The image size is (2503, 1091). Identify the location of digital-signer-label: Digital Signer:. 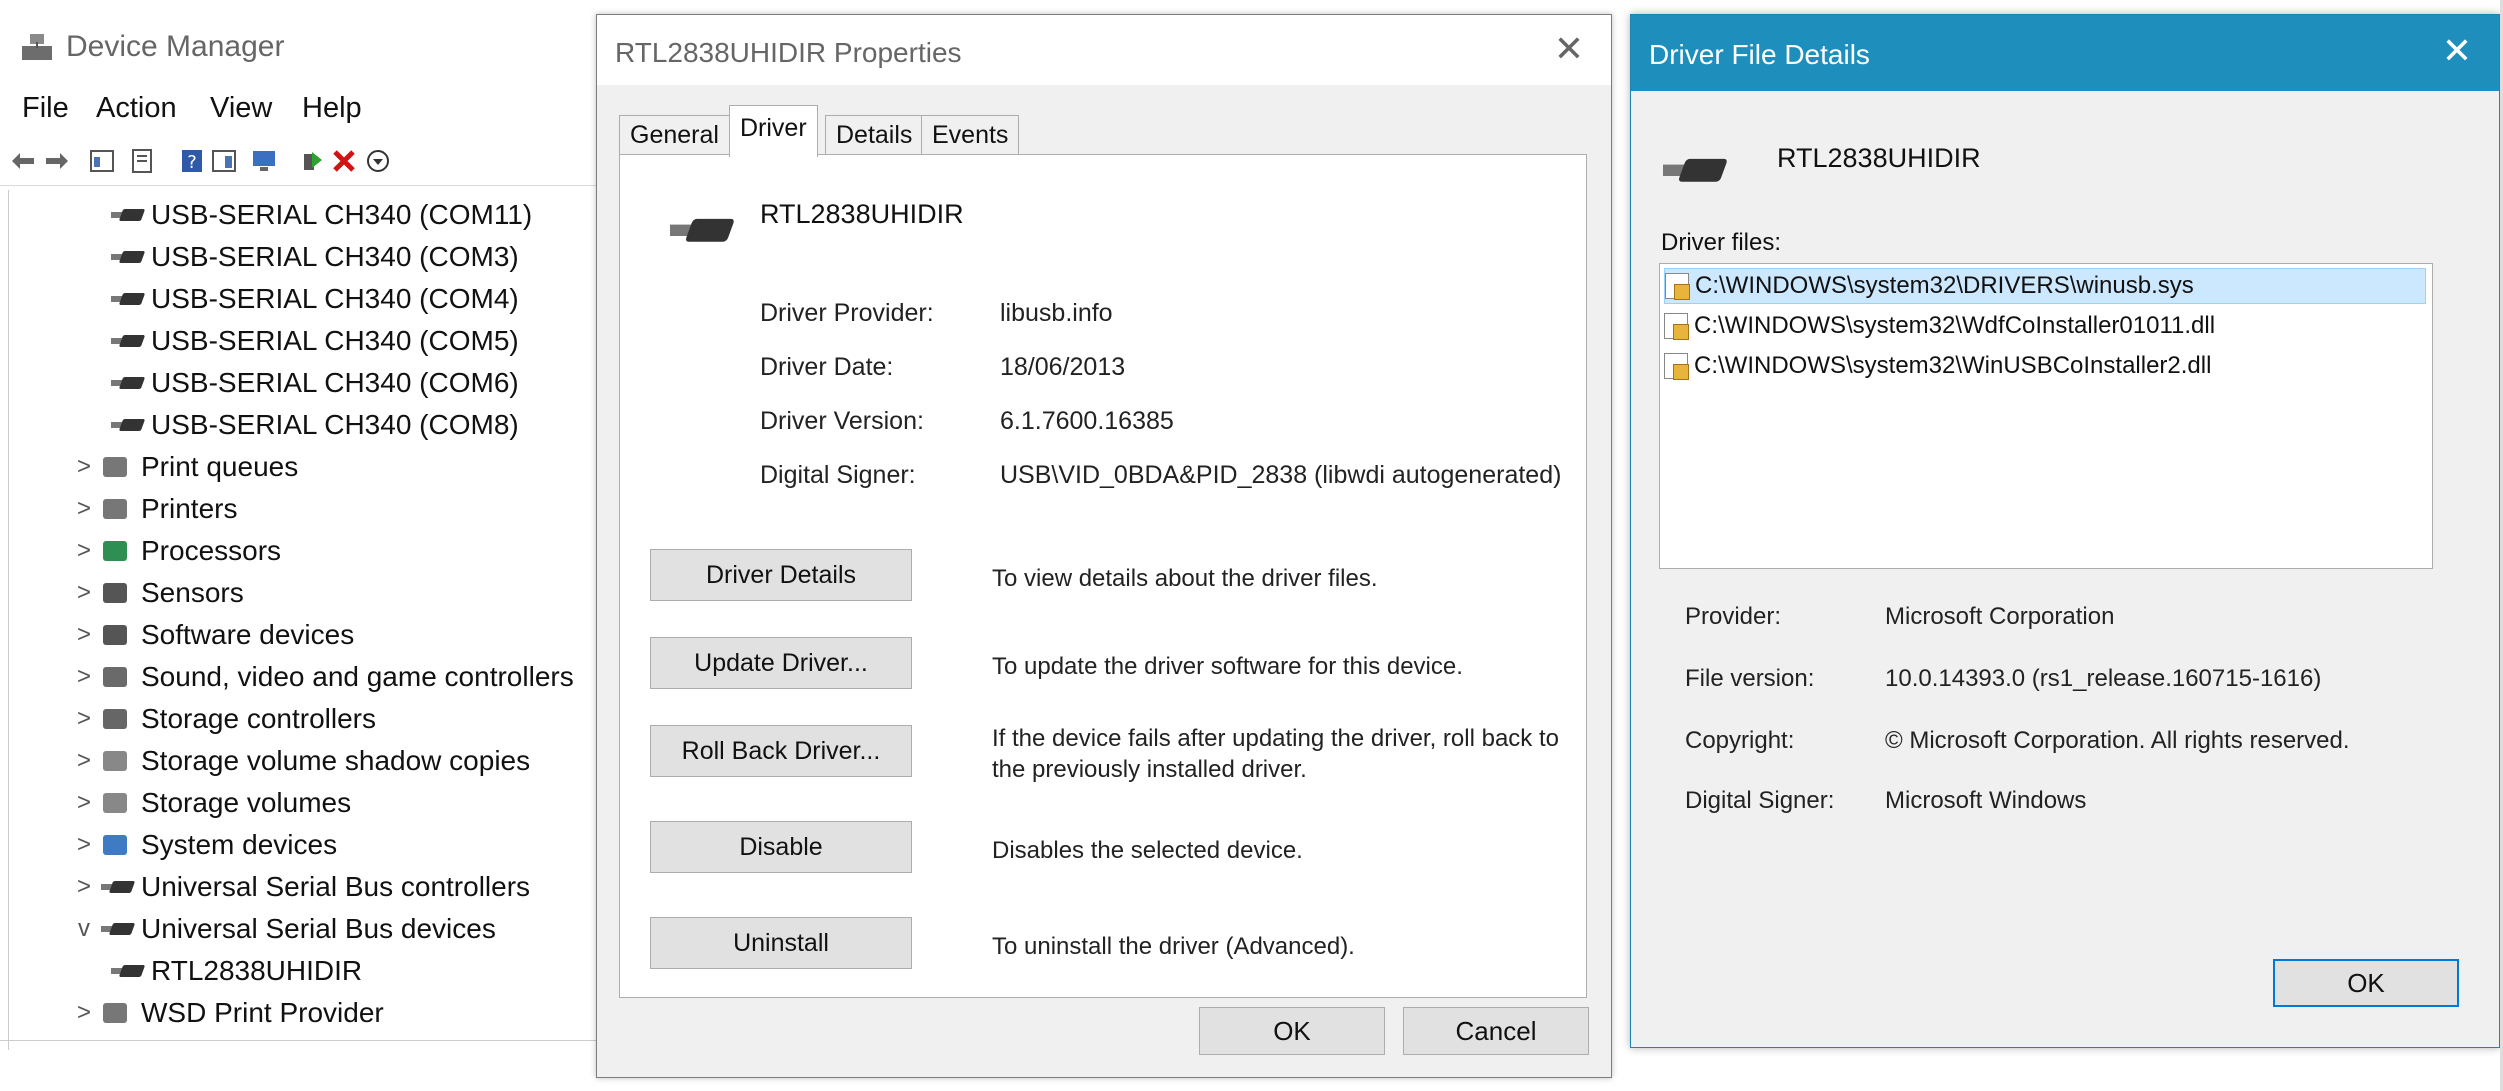
(838, 475).